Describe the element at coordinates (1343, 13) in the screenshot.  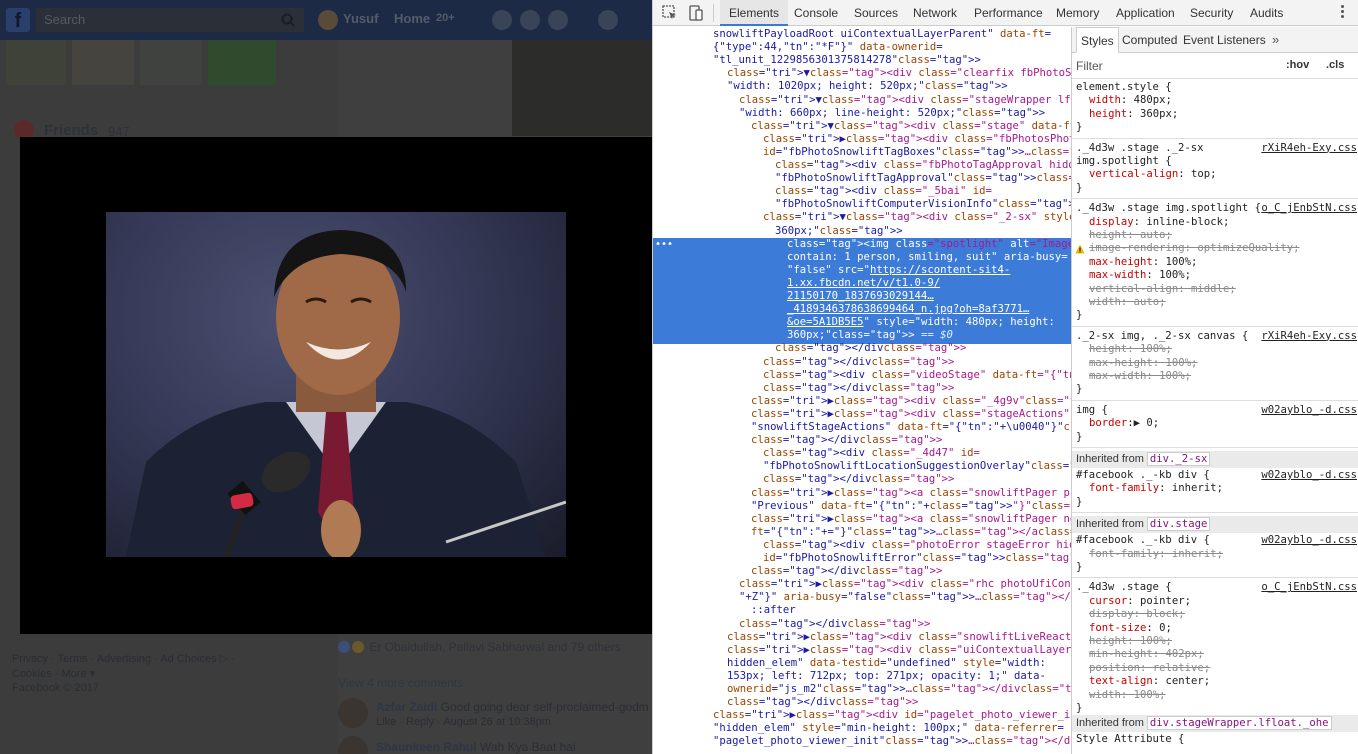
I see `more-options-icon` at that location.